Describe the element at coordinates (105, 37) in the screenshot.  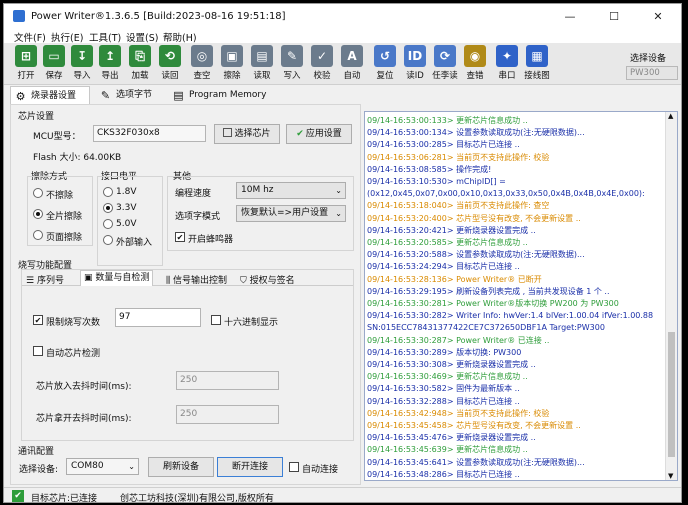
I see `menu-tools: 工具(T)` at that location.